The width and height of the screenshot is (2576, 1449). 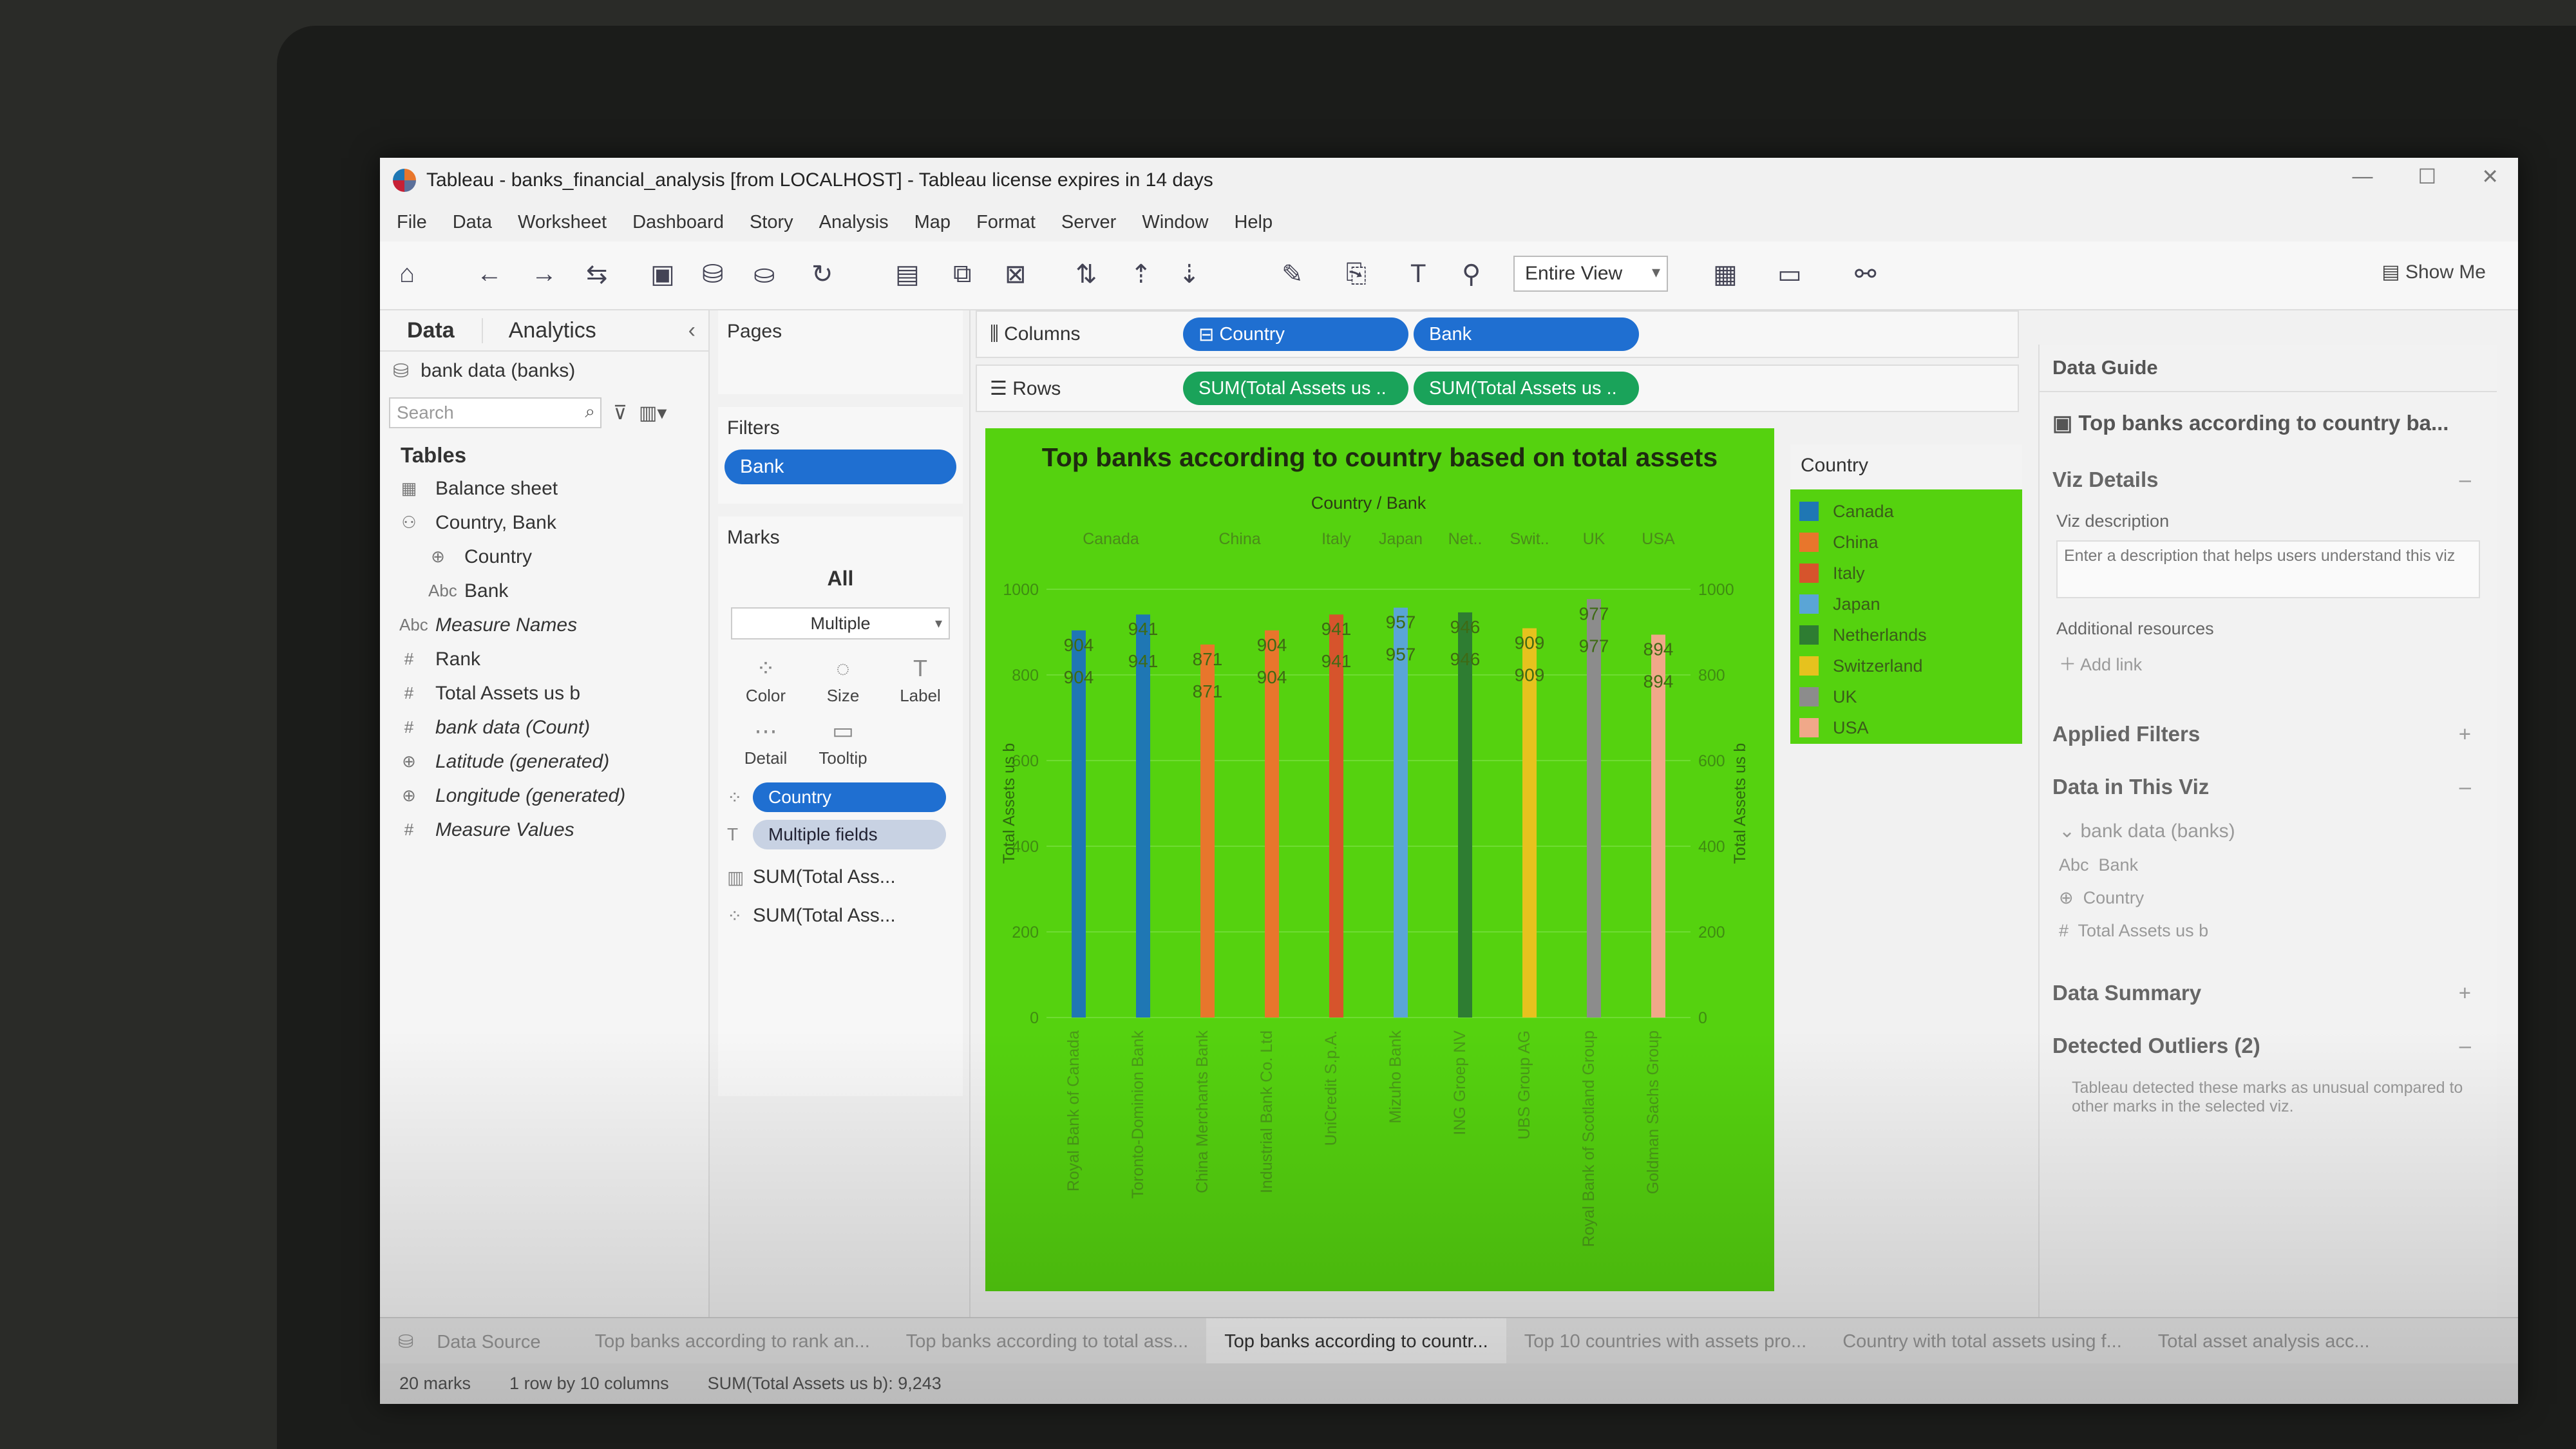 I want to click on legend-item: USA, so click(x=1906, y=727).